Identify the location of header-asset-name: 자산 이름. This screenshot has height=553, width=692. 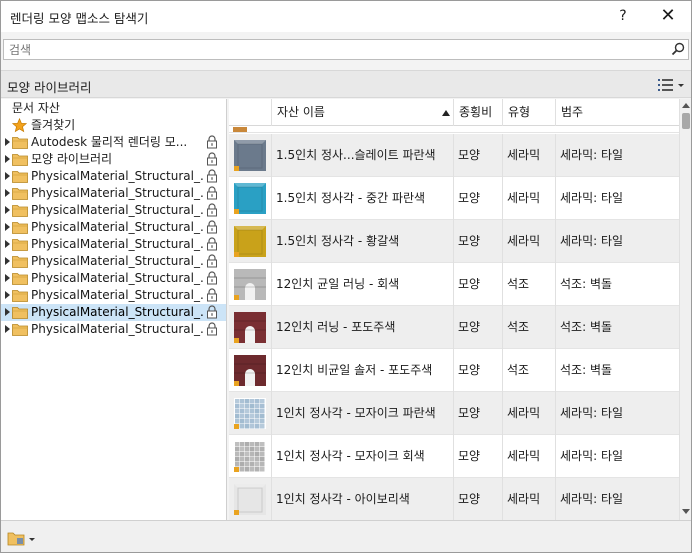
(363, 112).